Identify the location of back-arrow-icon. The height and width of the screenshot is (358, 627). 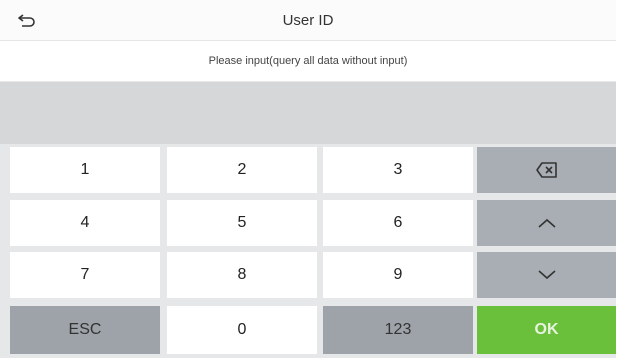
(26, 20).